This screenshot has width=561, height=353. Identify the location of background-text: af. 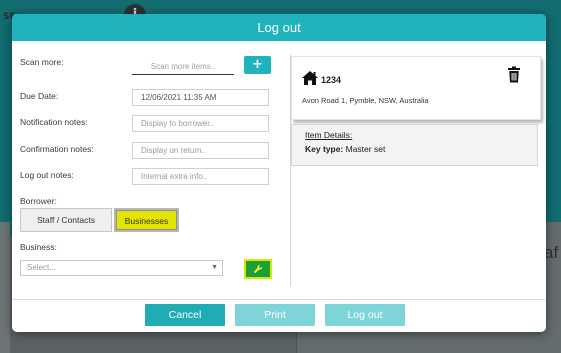
(551, 252).